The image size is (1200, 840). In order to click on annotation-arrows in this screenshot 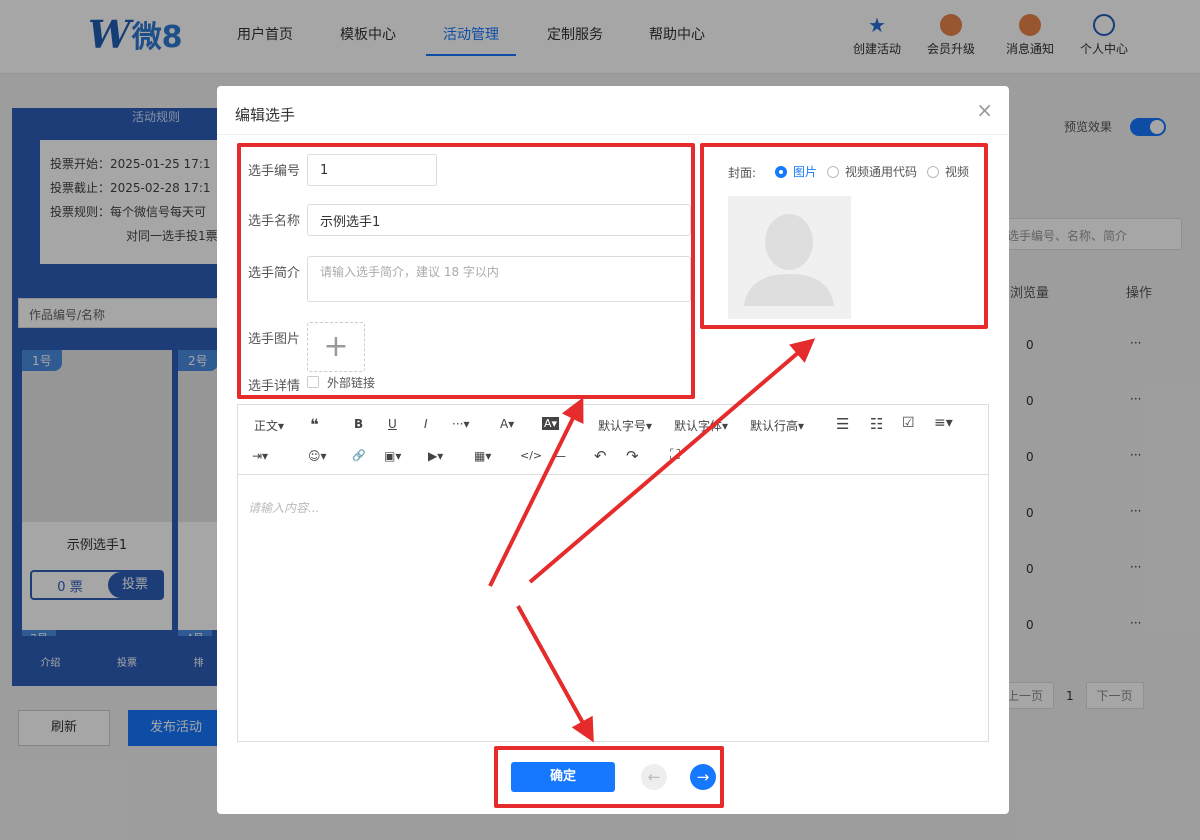, I will do `click(652, 540)`.